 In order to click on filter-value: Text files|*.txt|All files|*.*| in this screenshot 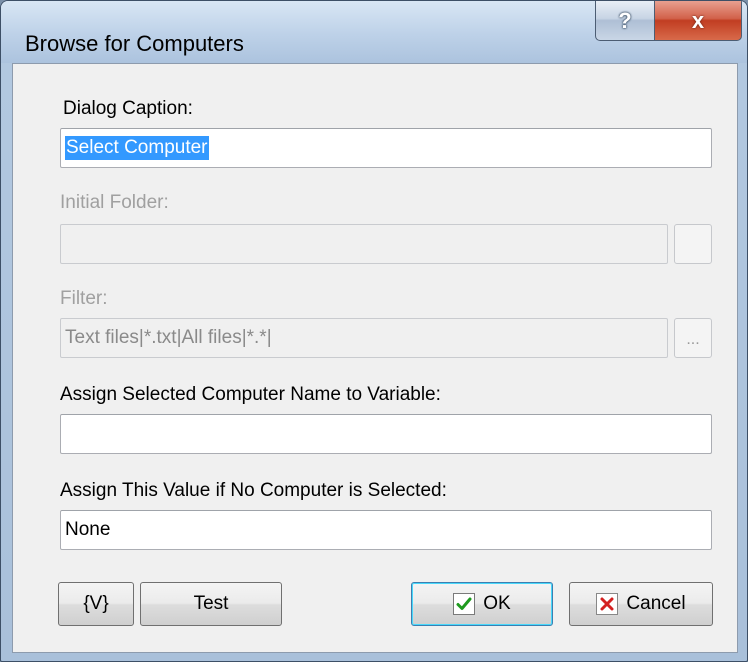, I will do `click(168, 337)`.